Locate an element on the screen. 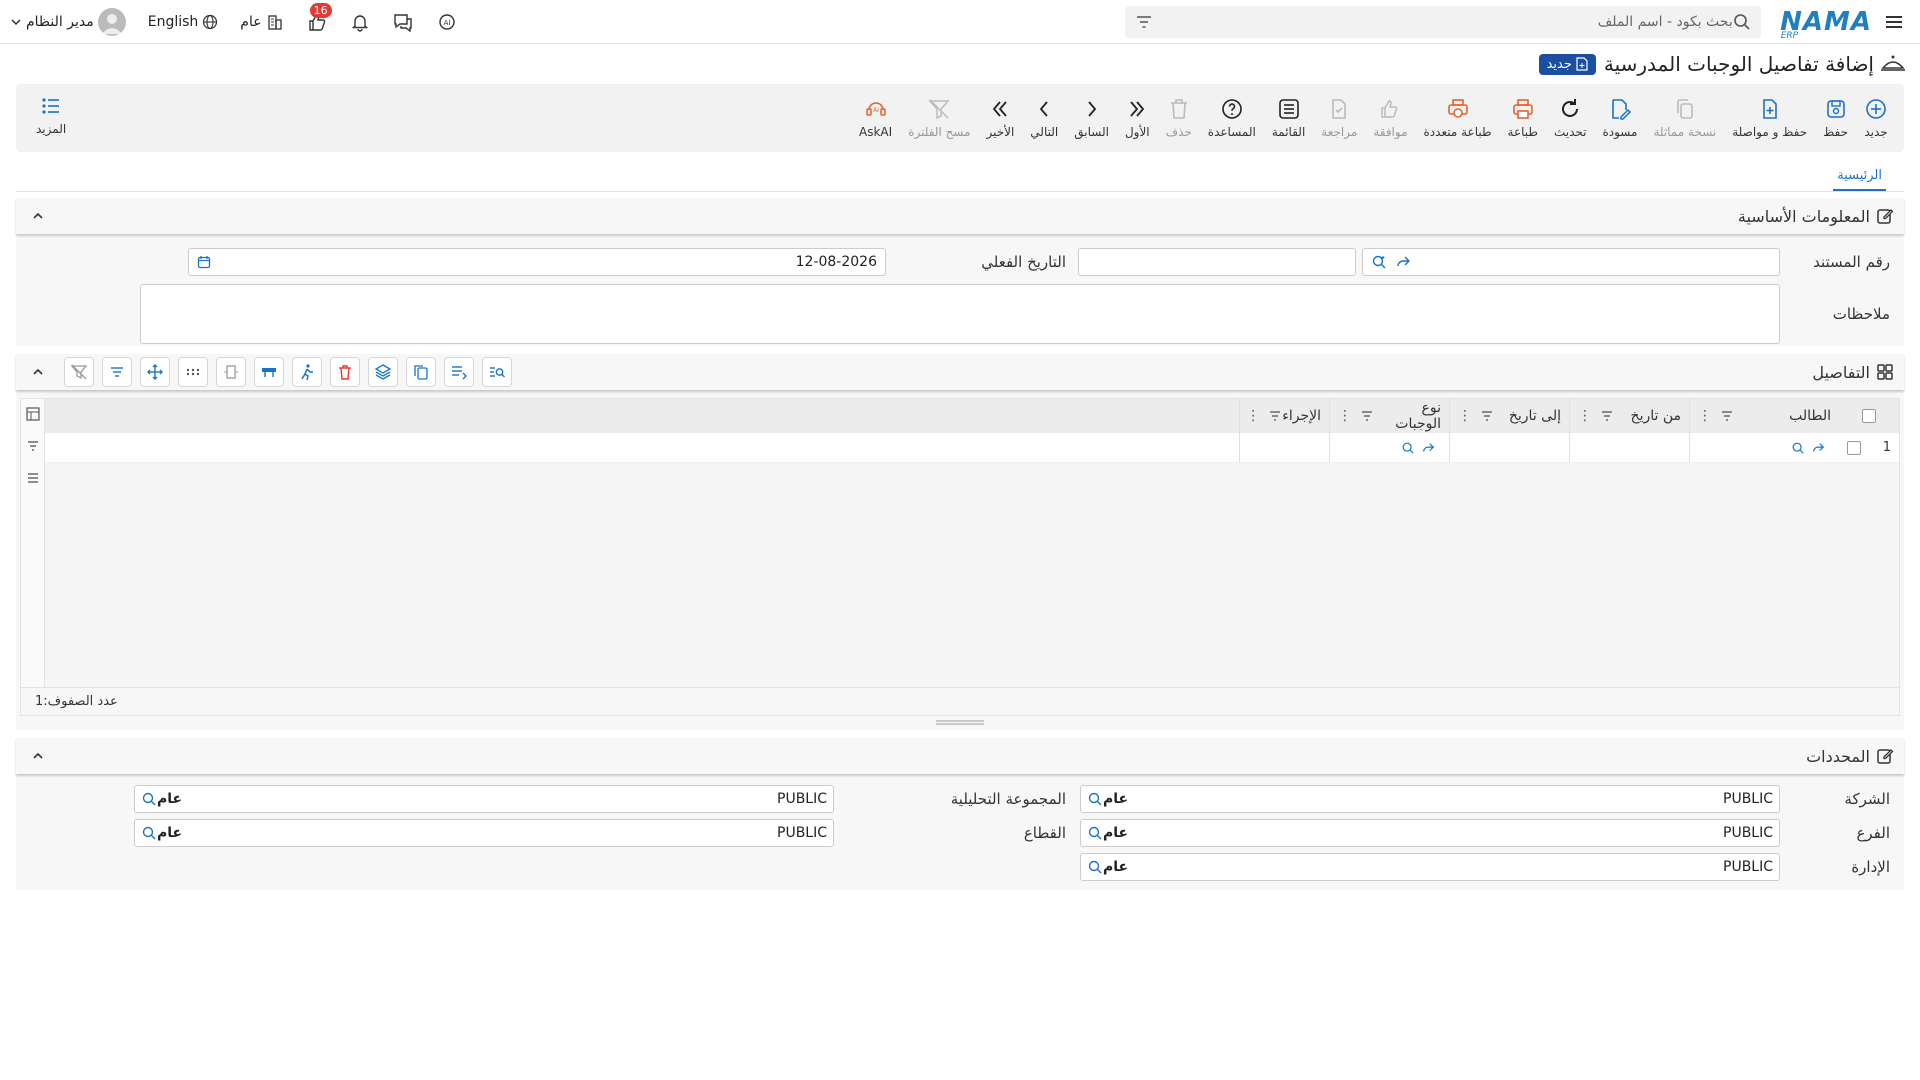 This screenshot has height=1080, width=1920. cell-action is located at coordinates (1284, 447).